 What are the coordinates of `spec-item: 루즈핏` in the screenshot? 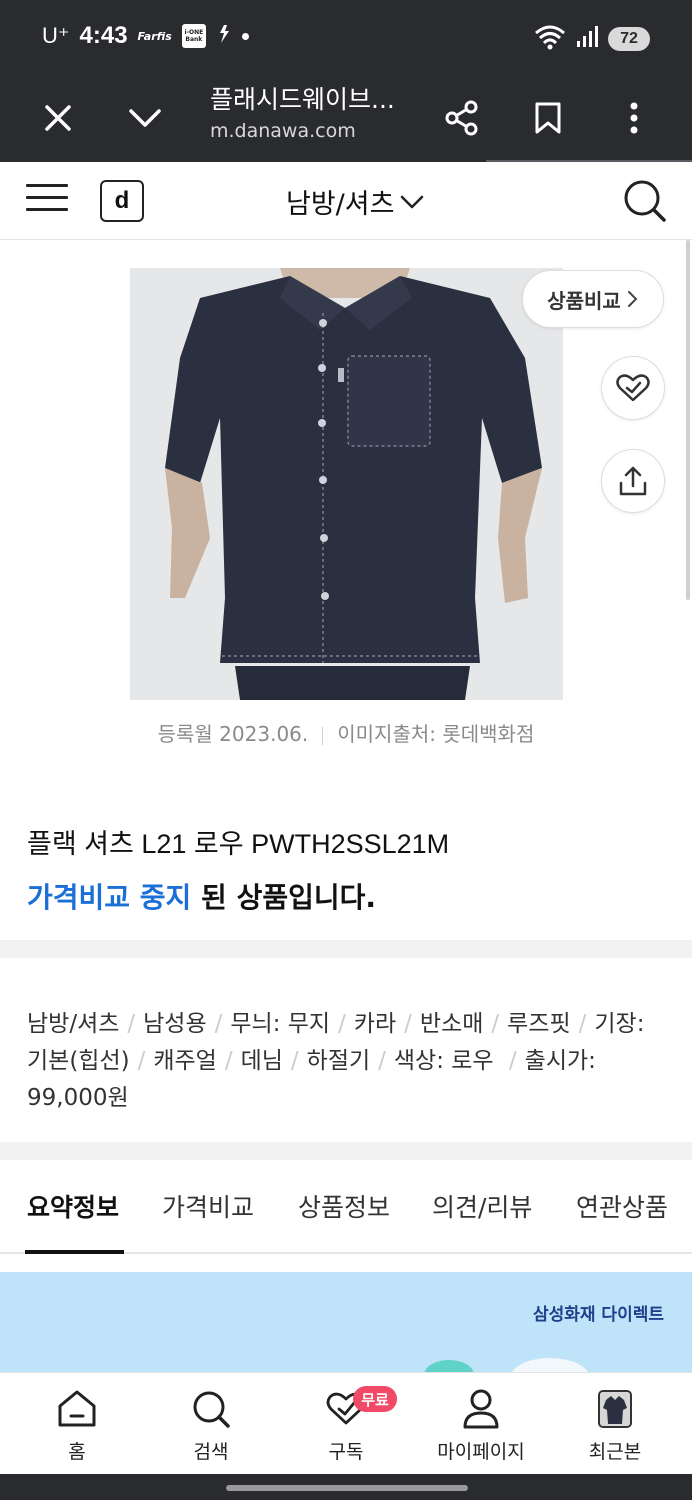 It's located at (539, 1024).